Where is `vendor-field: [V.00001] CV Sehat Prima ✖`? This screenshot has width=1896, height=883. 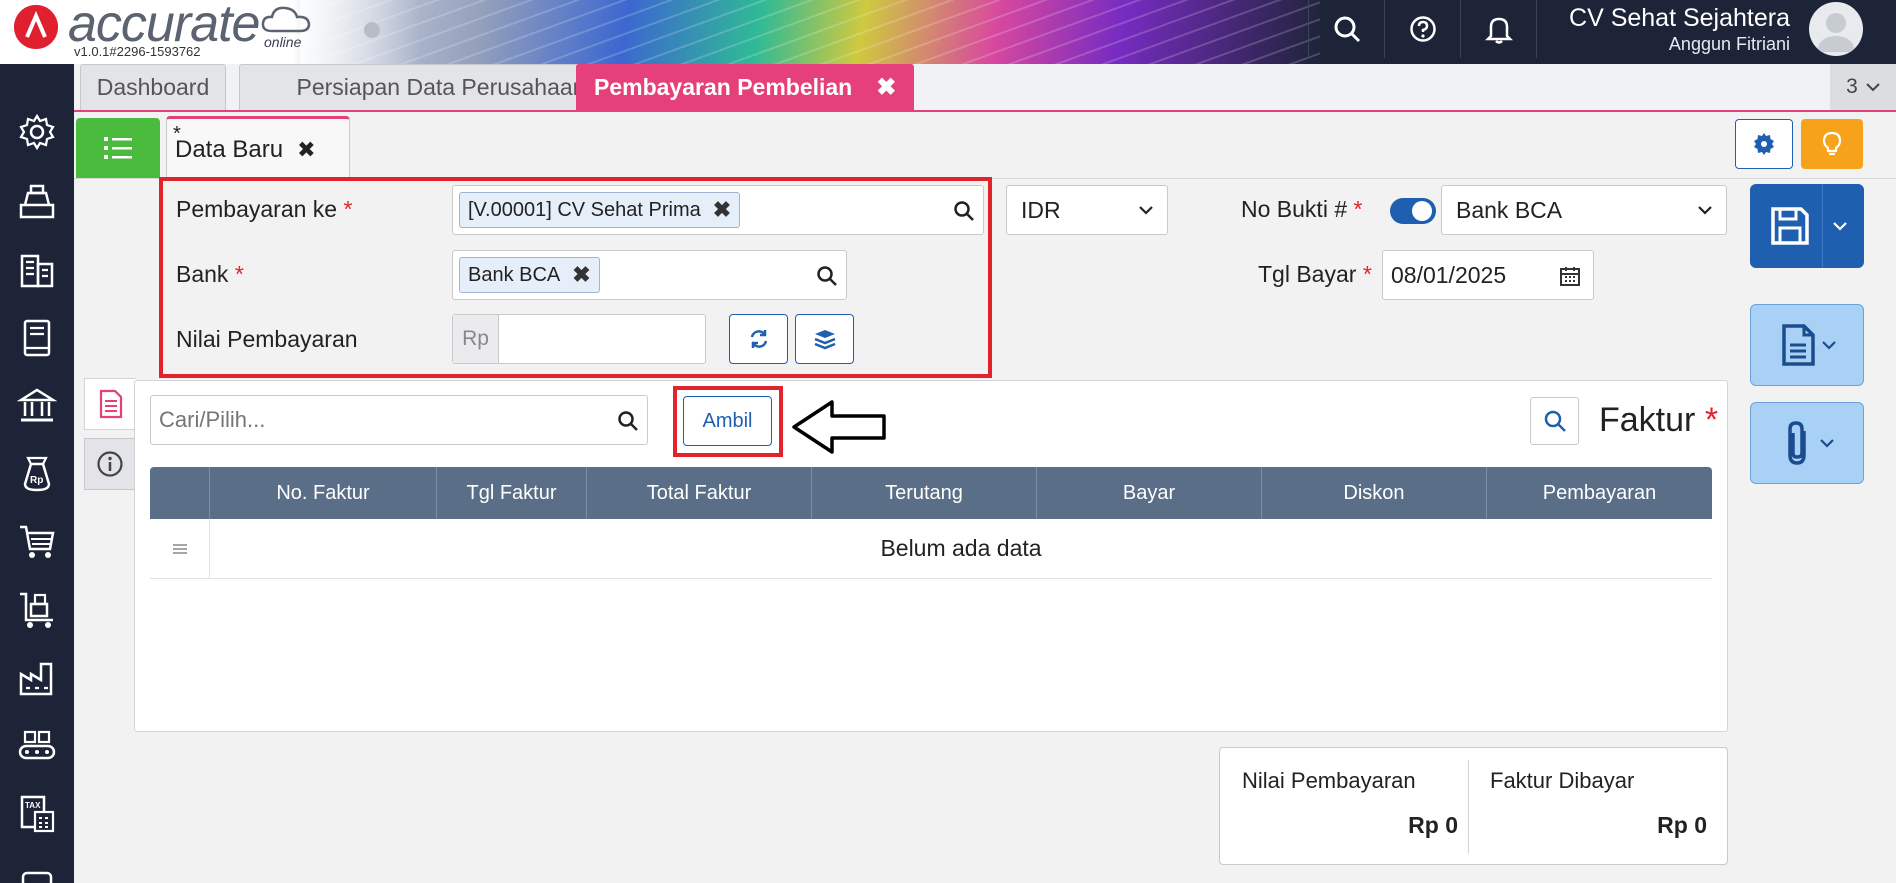 vendor-field: [V.00001] CV Sehat Prima ✖ is located at coordinates (718, 210).